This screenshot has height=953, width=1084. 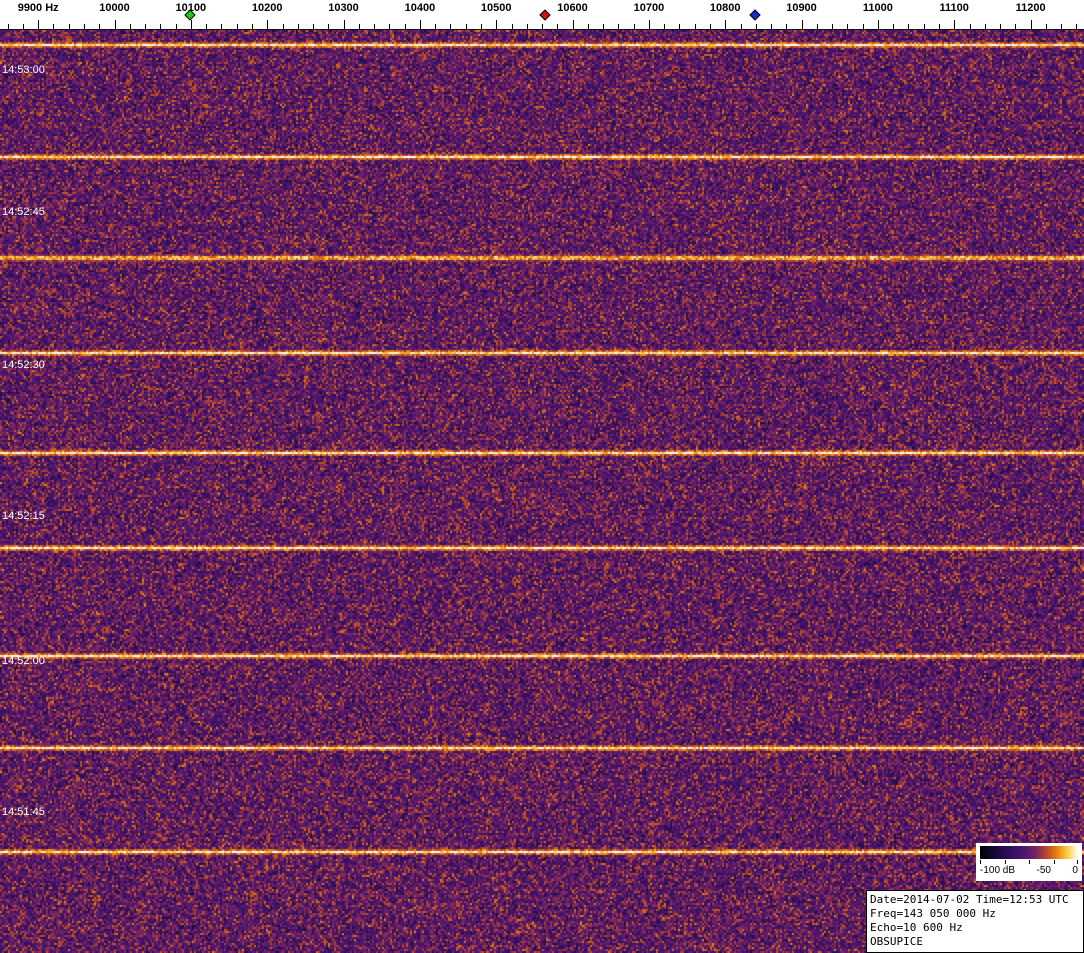 I want to click on time-axis-label: 14:52:30, so click(x=23, y=365).